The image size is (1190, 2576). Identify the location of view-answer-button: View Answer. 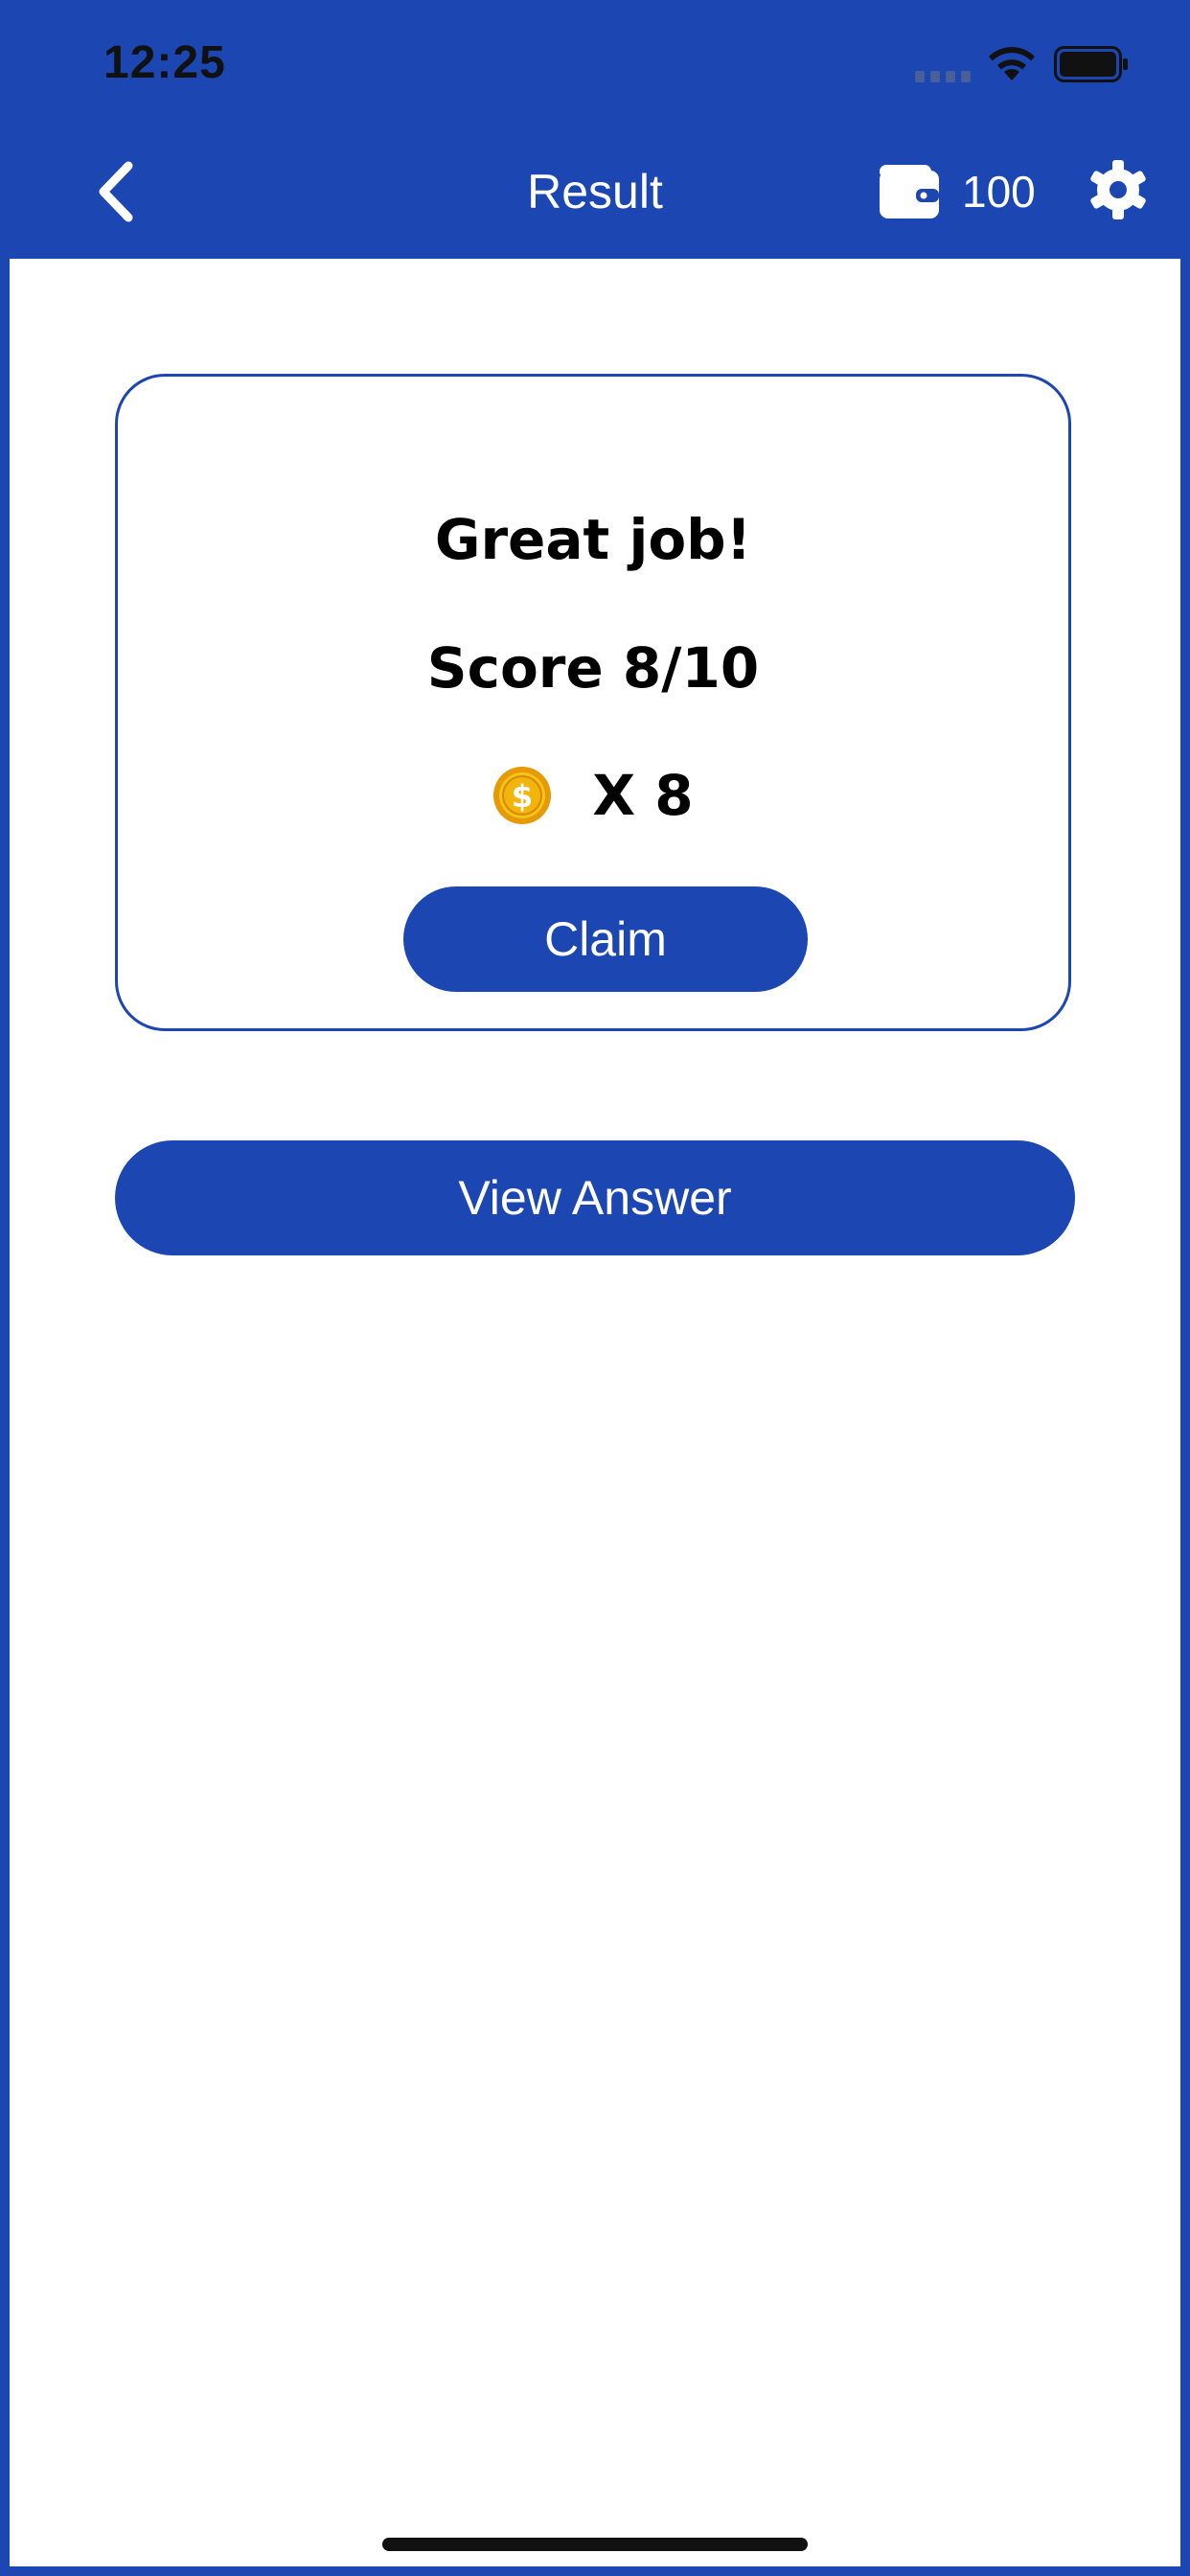
(595, 1197).